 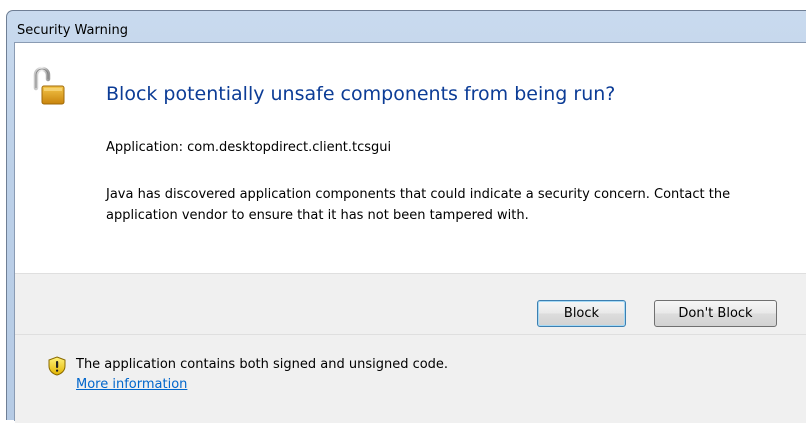 What do you see at coordinates (410, 304) in the screenshot?
I see `button-bar: Block Don't Block` at bounding box center [410, 304].